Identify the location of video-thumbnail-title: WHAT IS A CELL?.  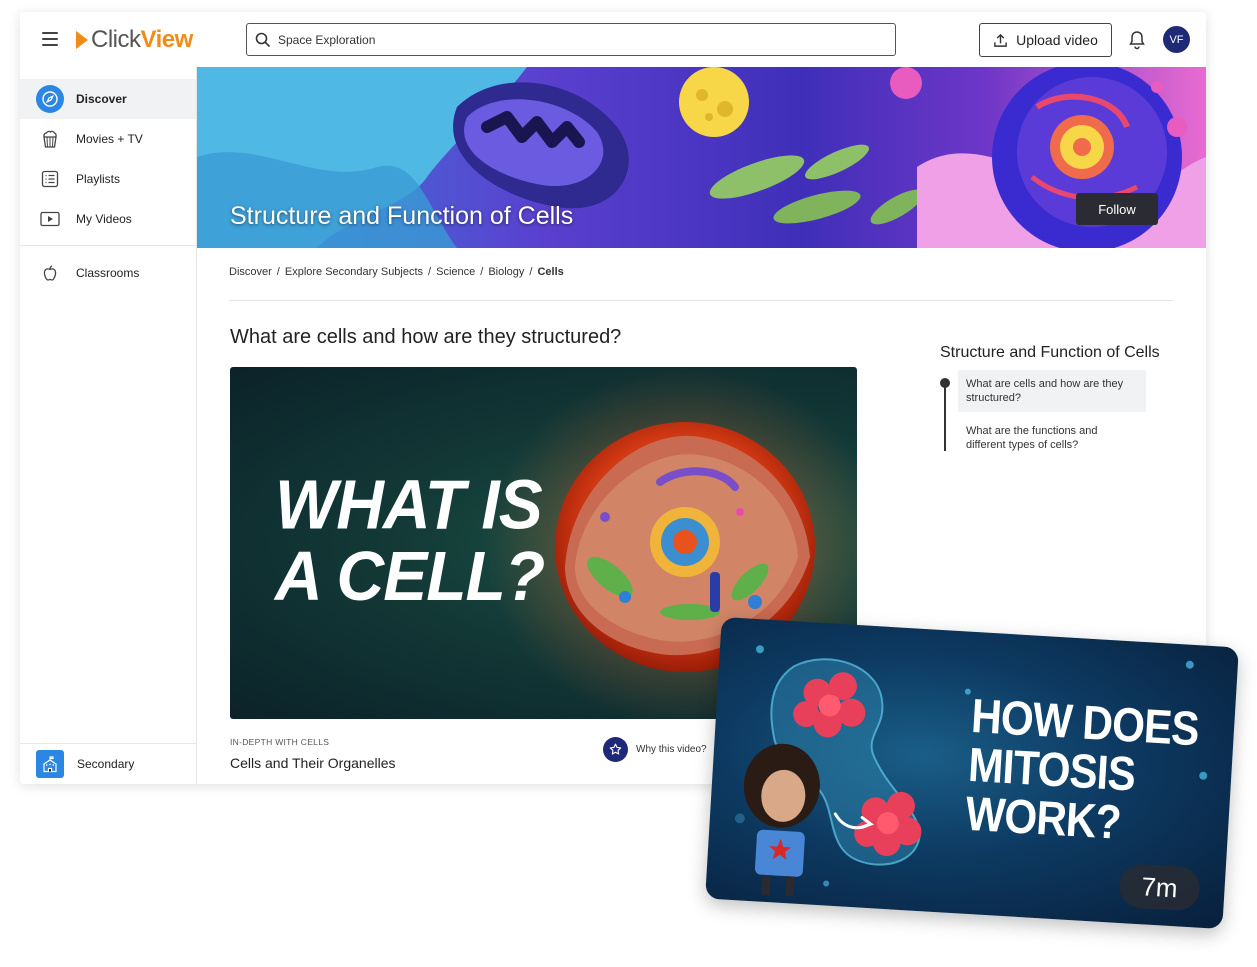
(409, 540).